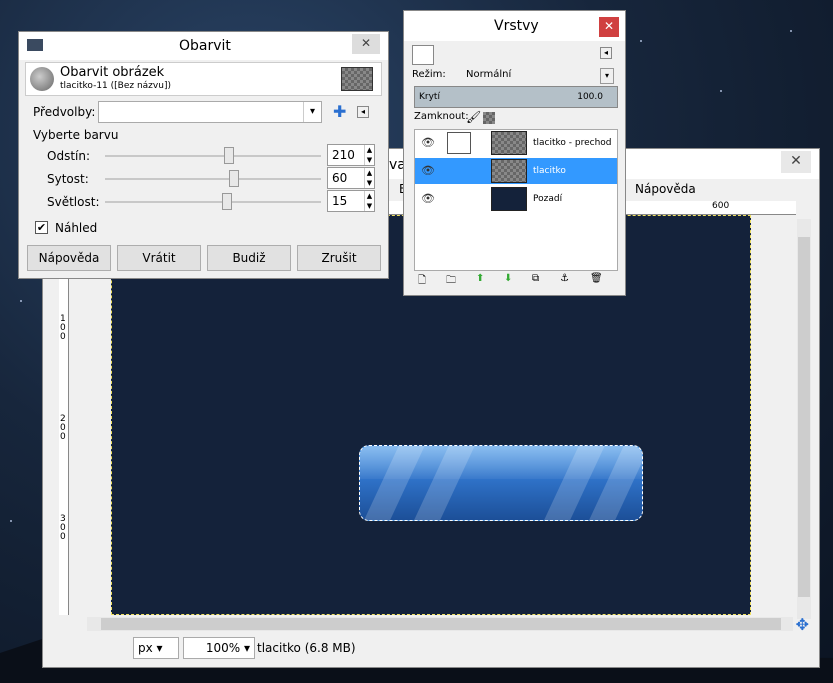 Image resolution: width=833 pixels, height=683 pixels. I want to click on saturation-slider, so click(213, 178).